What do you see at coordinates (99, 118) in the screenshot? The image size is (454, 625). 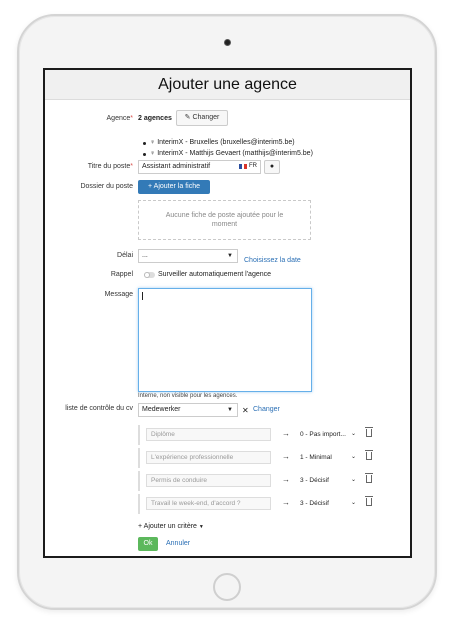 I see `agence-label-wrap: Agence*` at bounding box center [99, 118].